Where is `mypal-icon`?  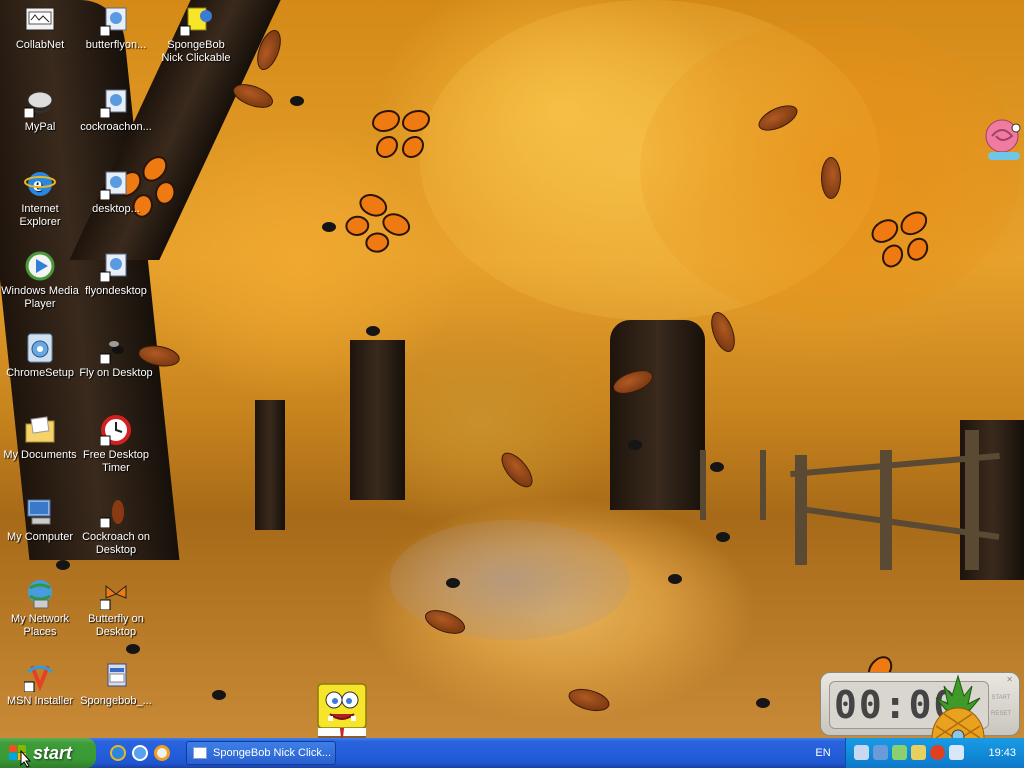 mypal-icon is located at coordinates (39, 102).